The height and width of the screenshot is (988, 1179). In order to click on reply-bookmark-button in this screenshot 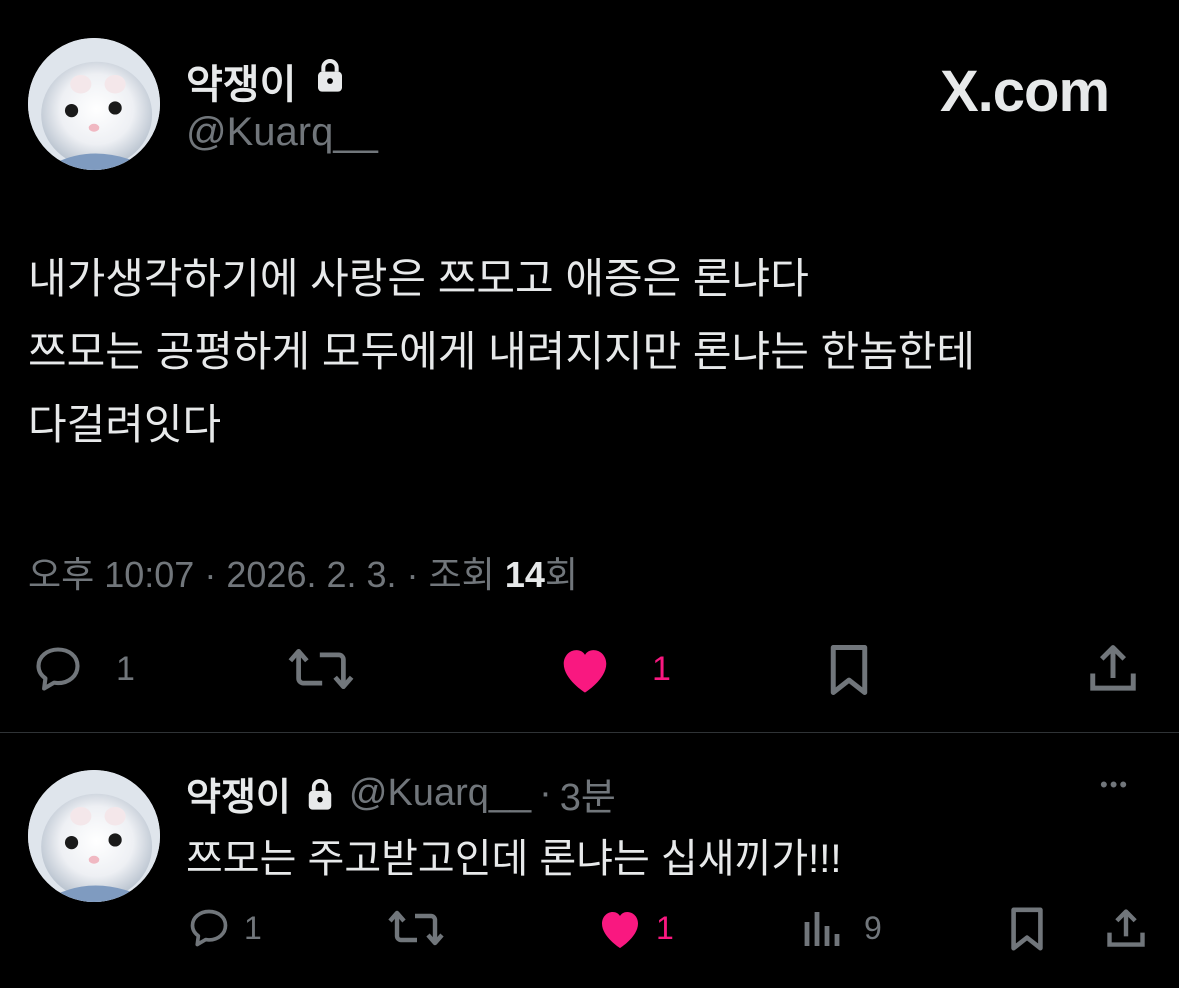, I will do `click(1027, 929)`.